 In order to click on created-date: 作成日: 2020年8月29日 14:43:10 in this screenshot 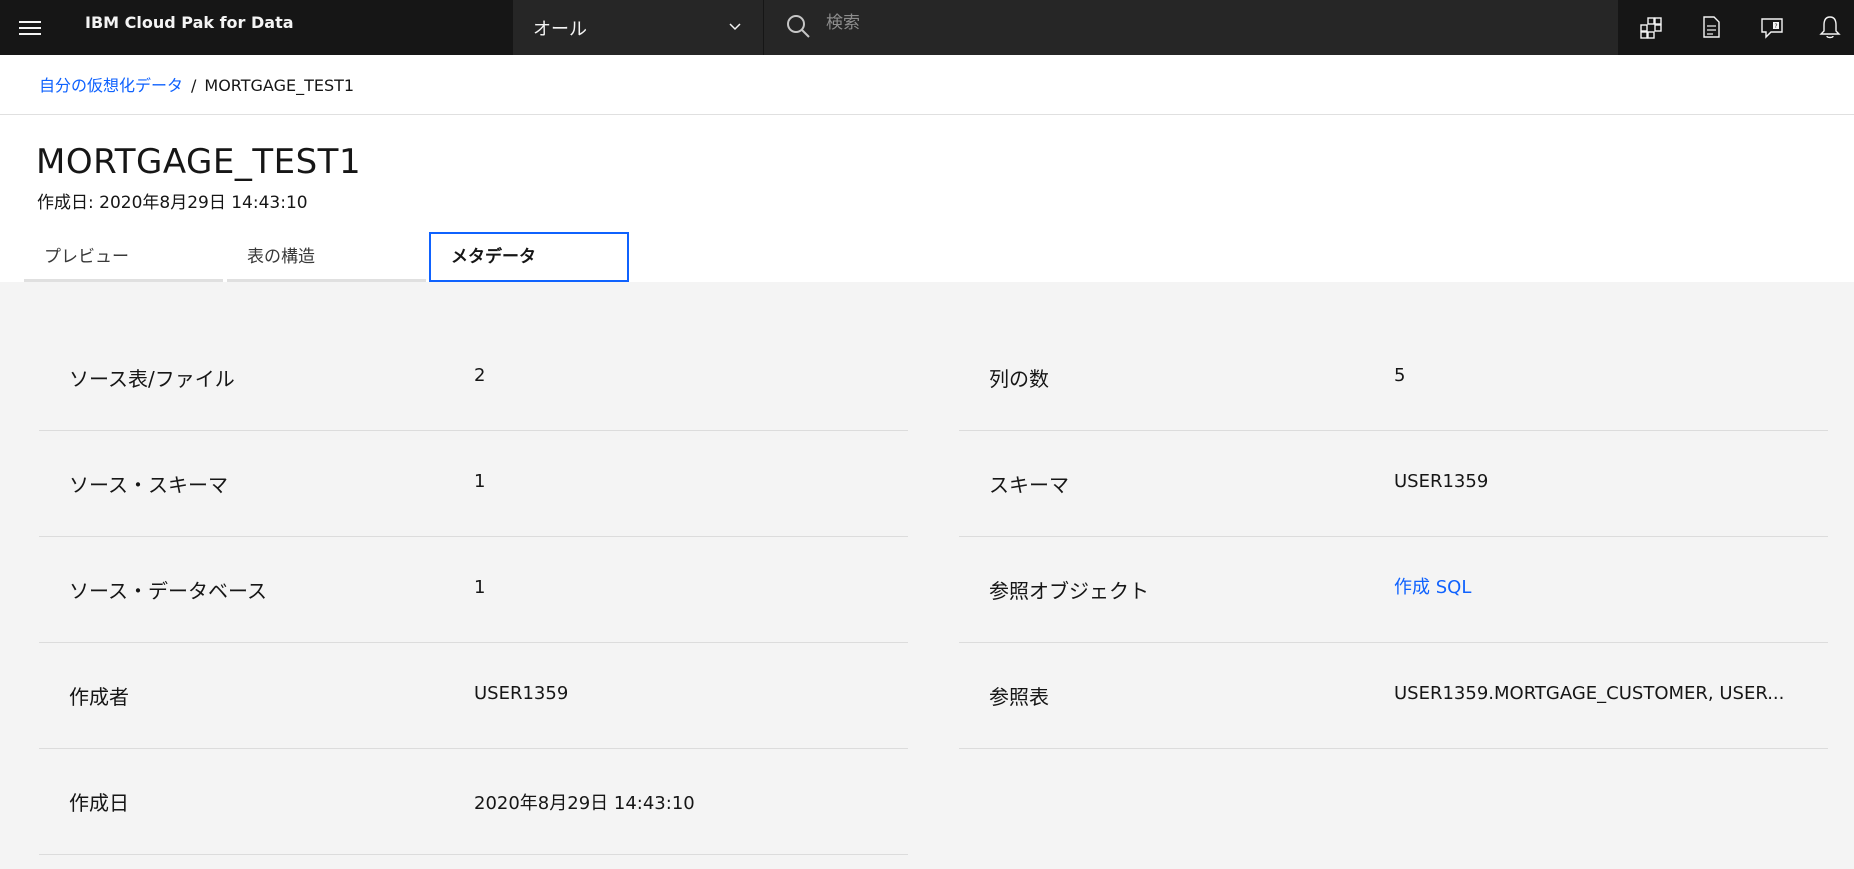, I will do `click(172, 203)`.